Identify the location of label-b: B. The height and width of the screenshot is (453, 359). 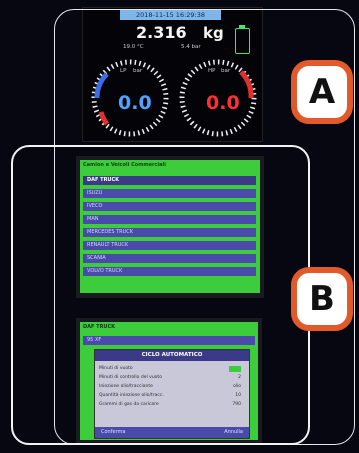
(322, 299).